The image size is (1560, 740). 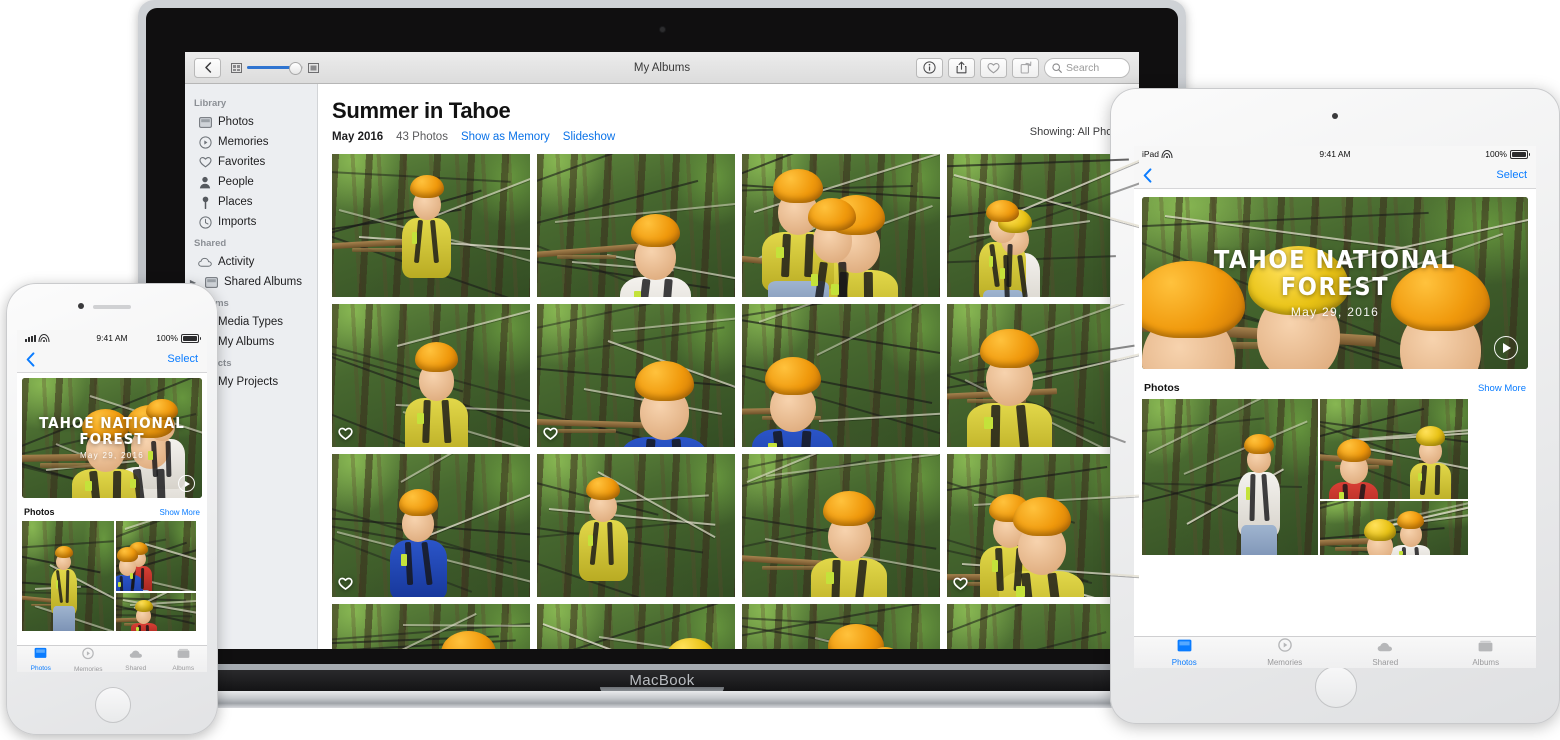 What do you see at coordinates (1485, 648) in the screenshot?
I see `album-icon` at bounding box center [1485, 648].